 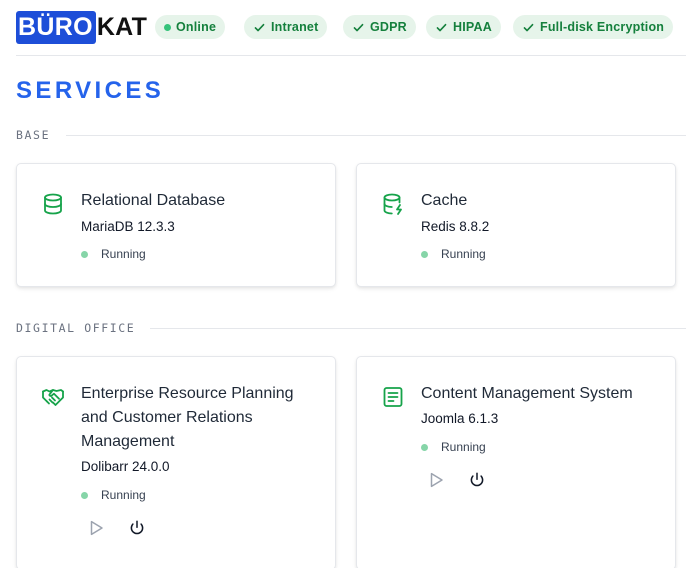 What do you see at coordinates (455, 226) in the screenshot?
I see `service-version: Redis 8.8.2` at bounding box center [455, 226].